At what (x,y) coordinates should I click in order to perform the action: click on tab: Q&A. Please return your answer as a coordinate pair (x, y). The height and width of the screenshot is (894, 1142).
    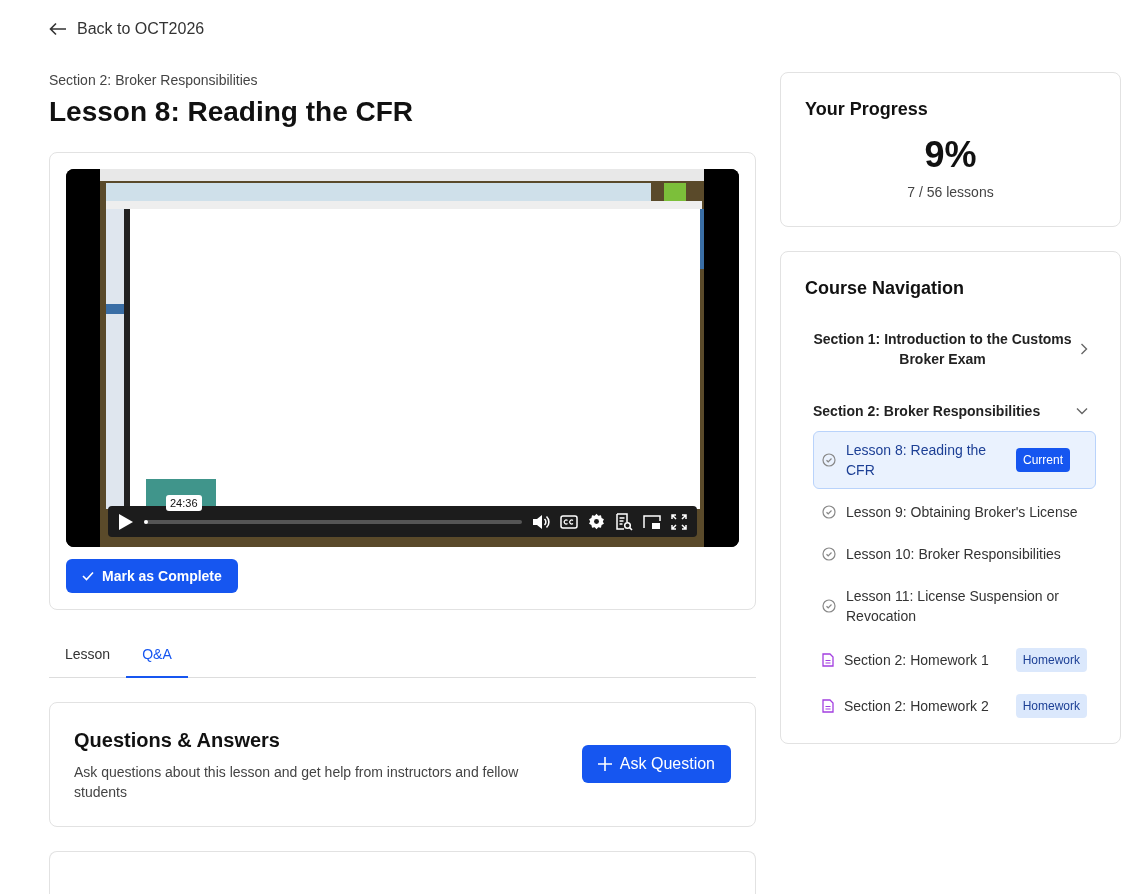
    Looking at the image, I should click on (157, 657).